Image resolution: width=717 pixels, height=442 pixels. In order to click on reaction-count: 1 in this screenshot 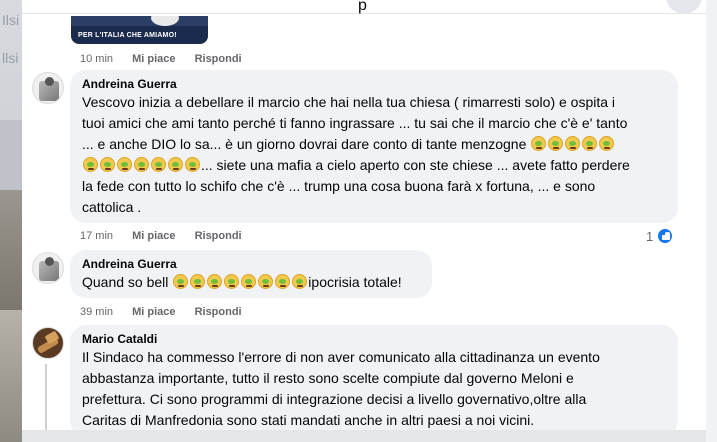, I will do `click(650, 236)`.